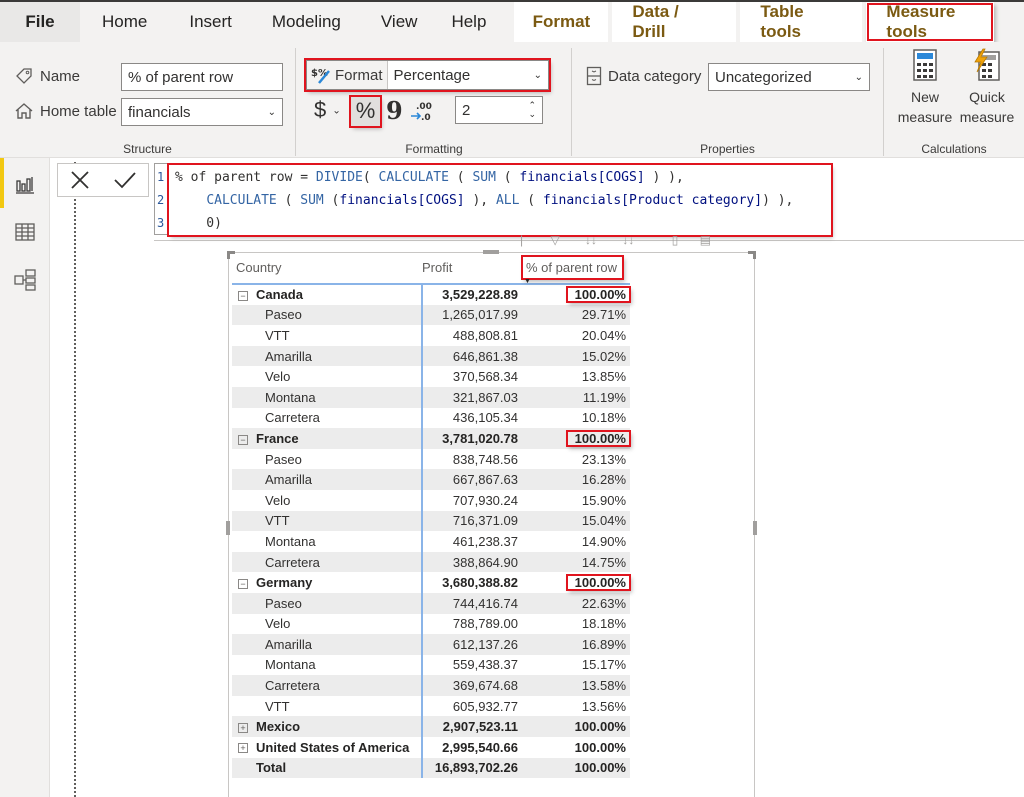  What do you see at coordinates (554, 240) in the screenshot?
I see `drill-down-icon: ▽` at bounding box center [554, 240].